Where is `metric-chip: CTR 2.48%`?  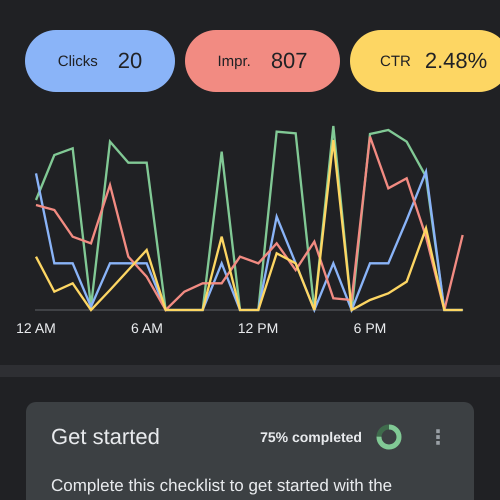
metric-chip: CTR 2.48% is located at coordinates (425, 61).